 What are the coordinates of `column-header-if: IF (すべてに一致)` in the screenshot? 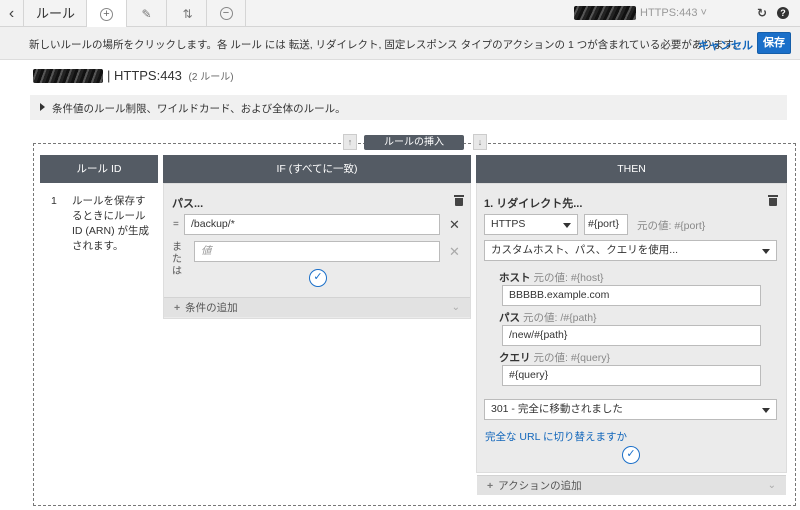 It's located at (317, 169).